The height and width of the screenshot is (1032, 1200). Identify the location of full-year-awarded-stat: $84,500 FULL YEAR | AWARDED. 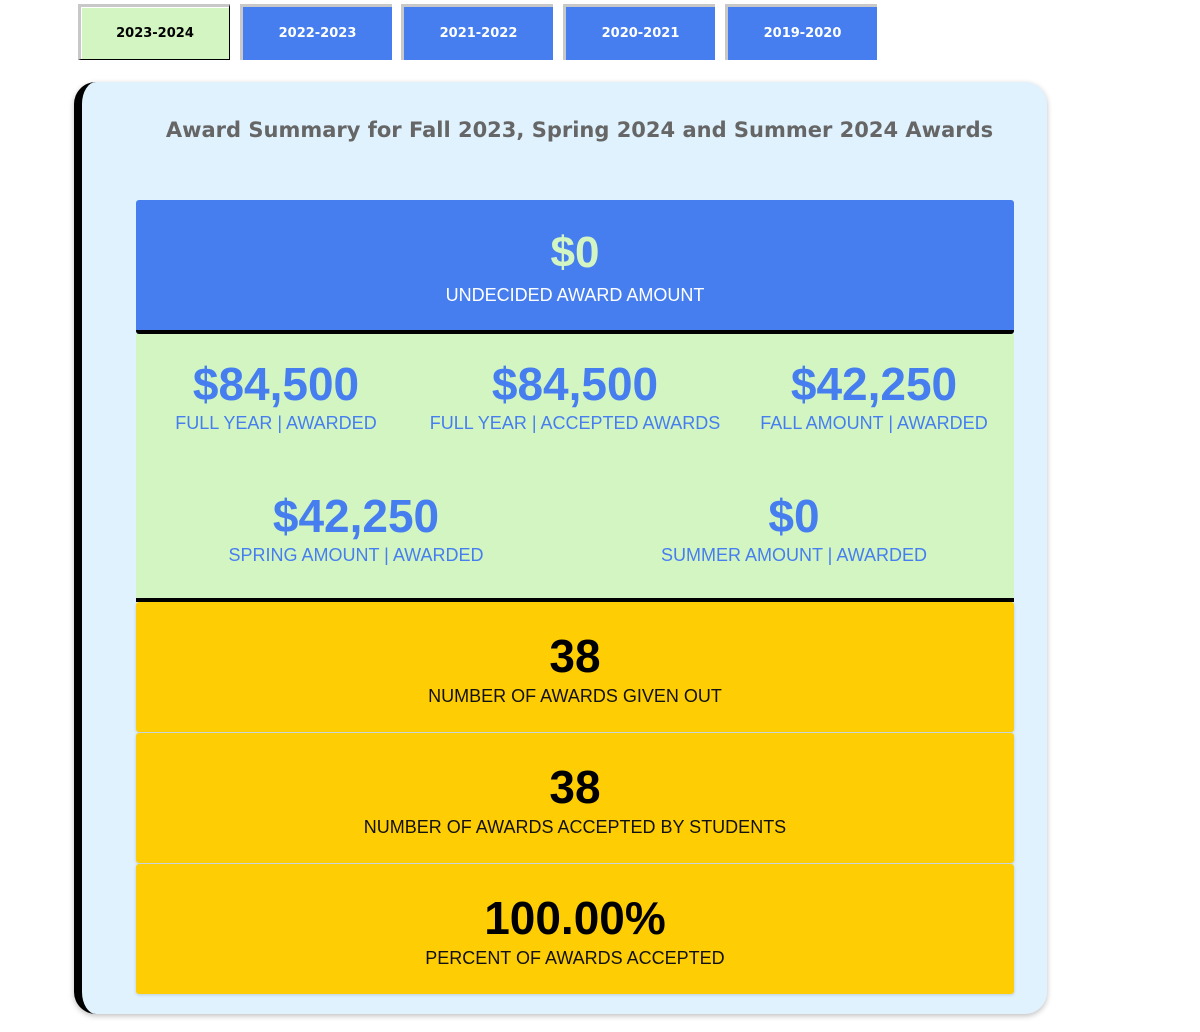
(276, 396).